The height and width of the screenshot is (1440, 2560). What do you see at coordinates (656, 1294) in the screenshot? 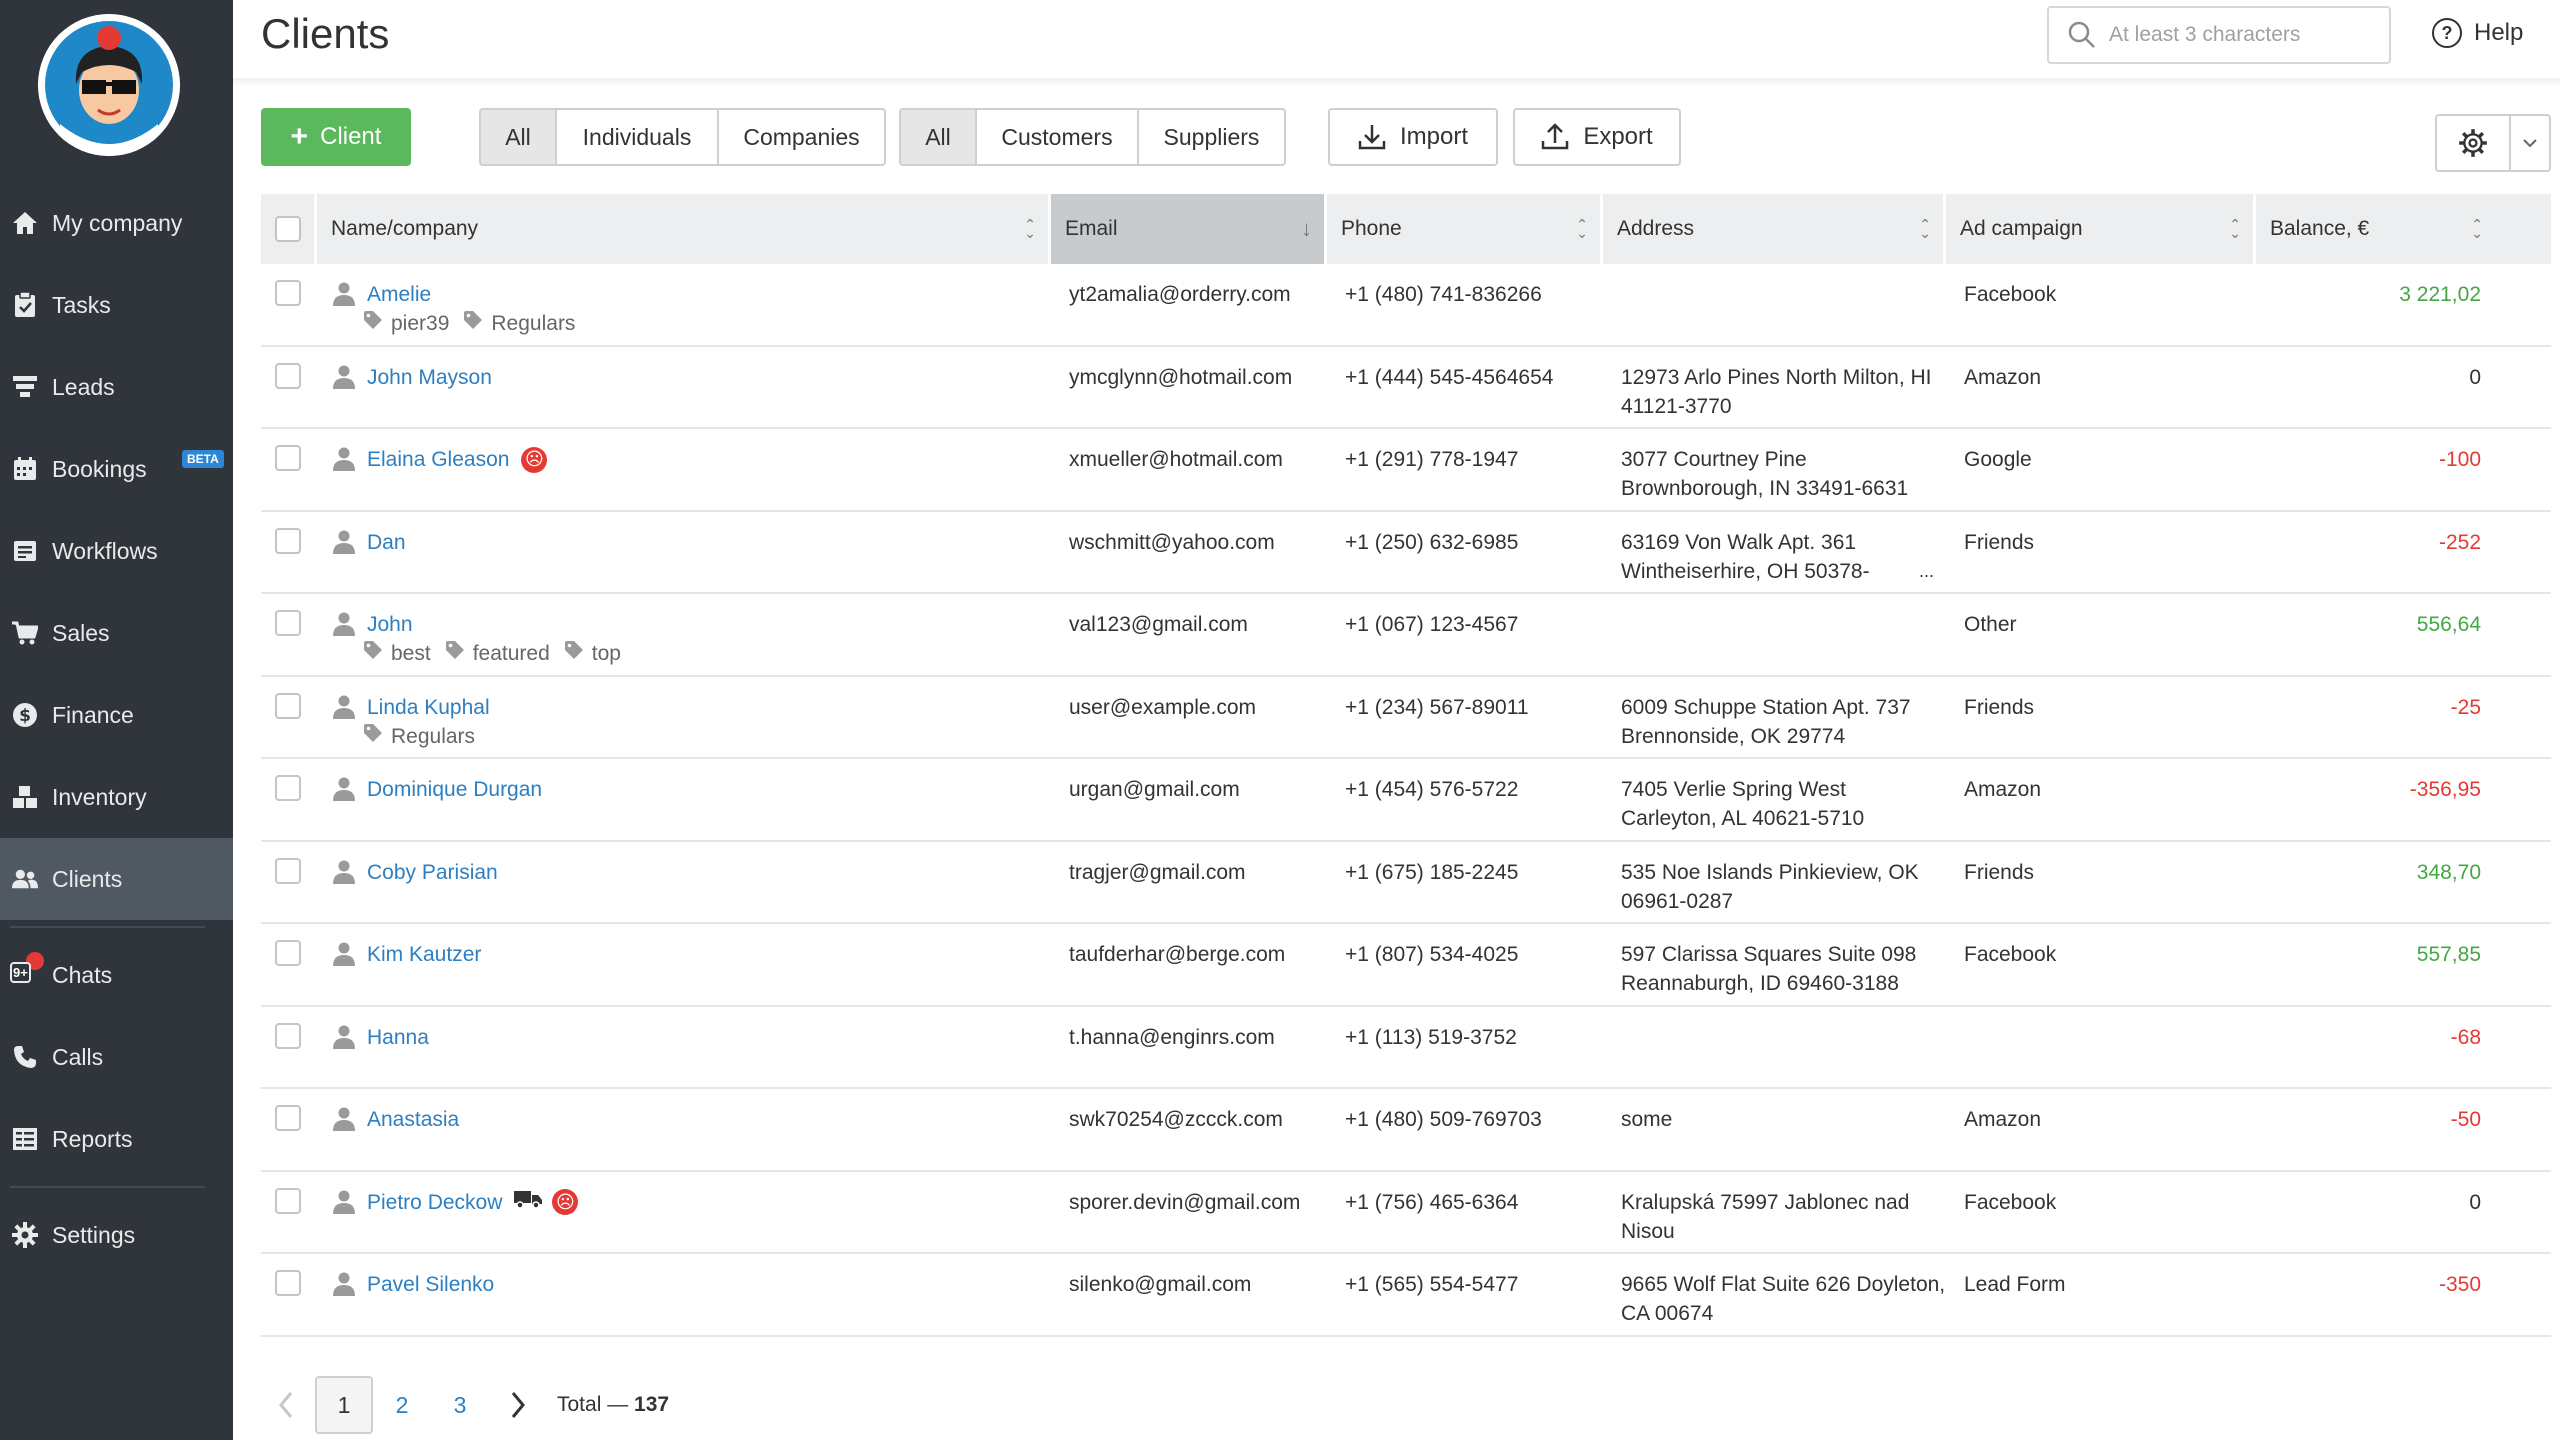
I see `client-name-cell: Pavel Silenko` at bounding box center [656, 1294].